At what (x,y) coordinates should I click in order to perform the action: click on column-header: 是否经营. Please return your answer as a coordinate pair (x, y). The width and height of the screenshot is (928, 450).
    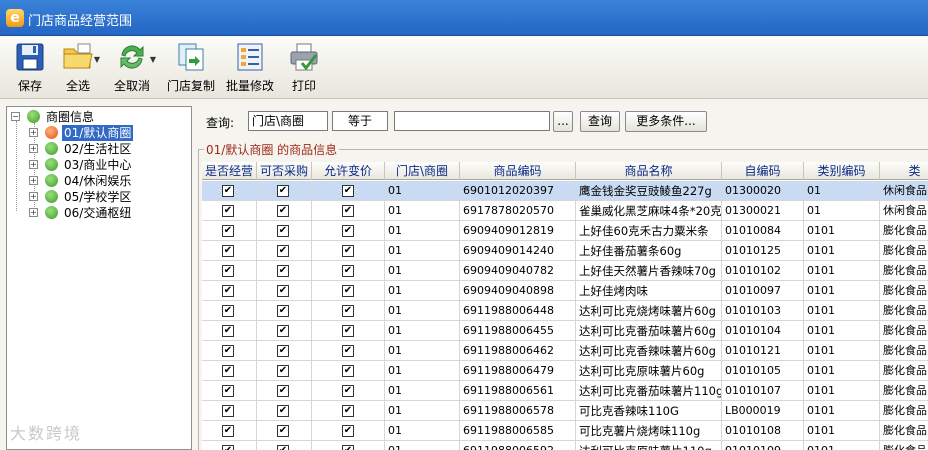
    Looking at the image, I should click on (229, 171).